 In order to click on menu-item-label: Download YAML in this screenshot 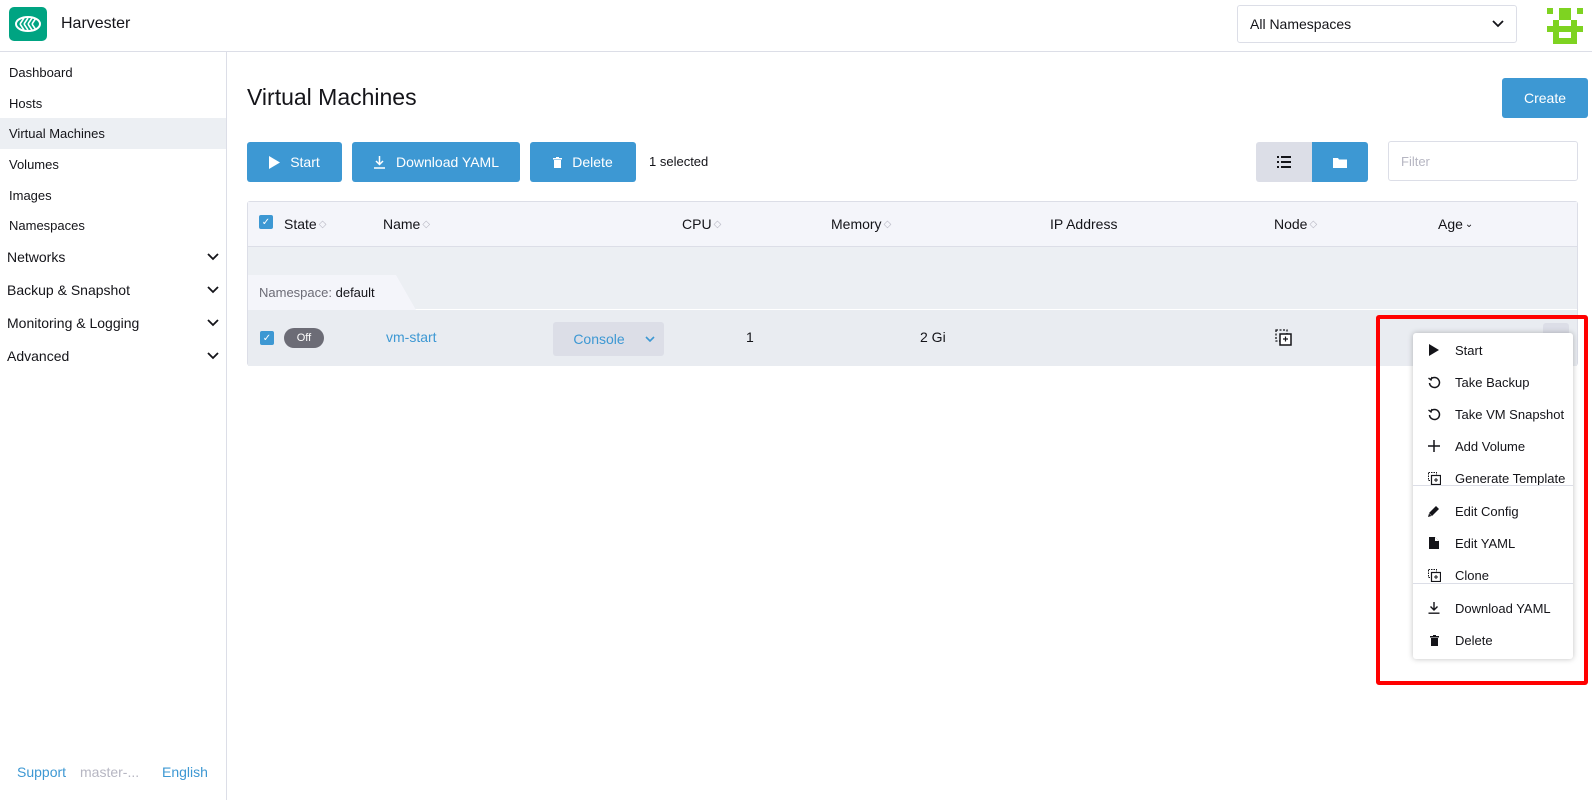, I will do `click(1503, 608)`.